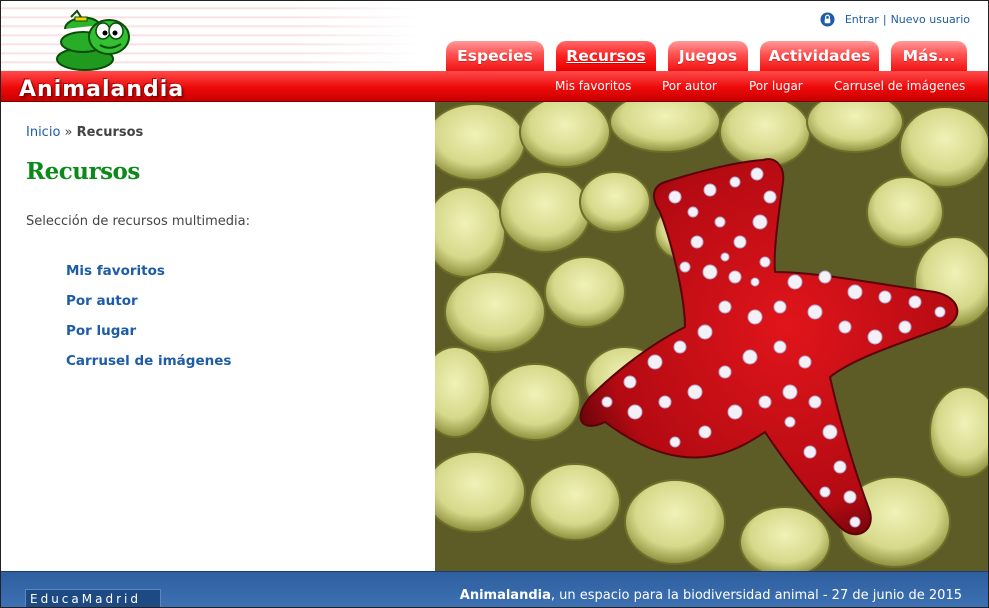 The height and width of the screenshot is (608, 989). Describe the element at coordinates (102, 89) in the screenshot. I see `logo-text: Animalandia` at that location.